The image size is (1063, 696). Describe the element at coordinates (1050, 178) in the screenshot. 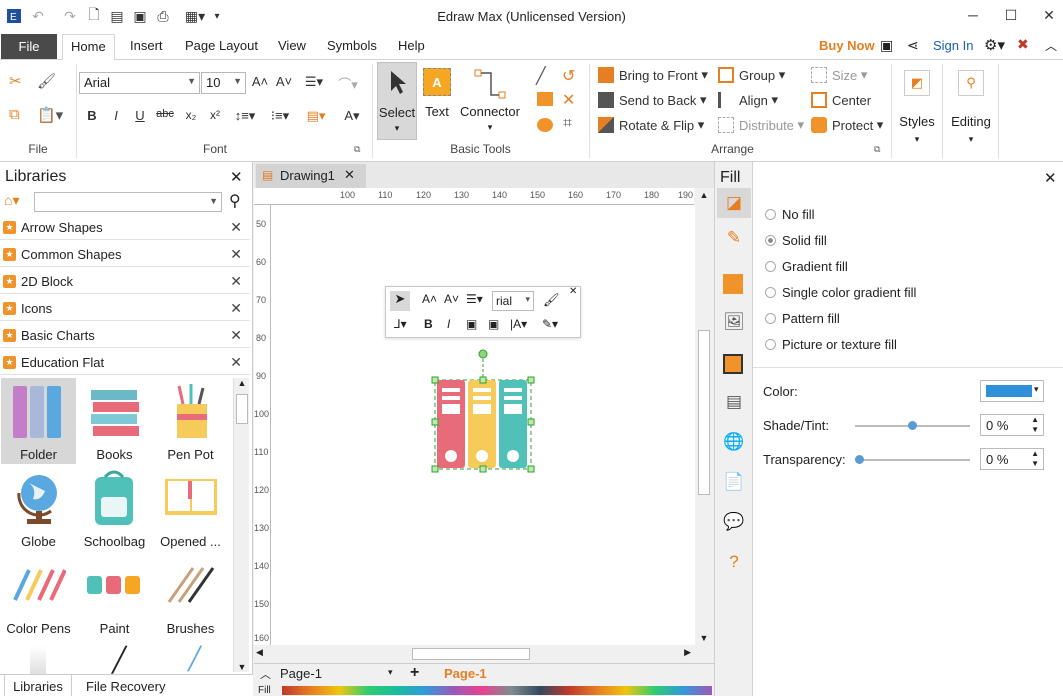

I see `close-fill-panel-icon: ✕` at that location.